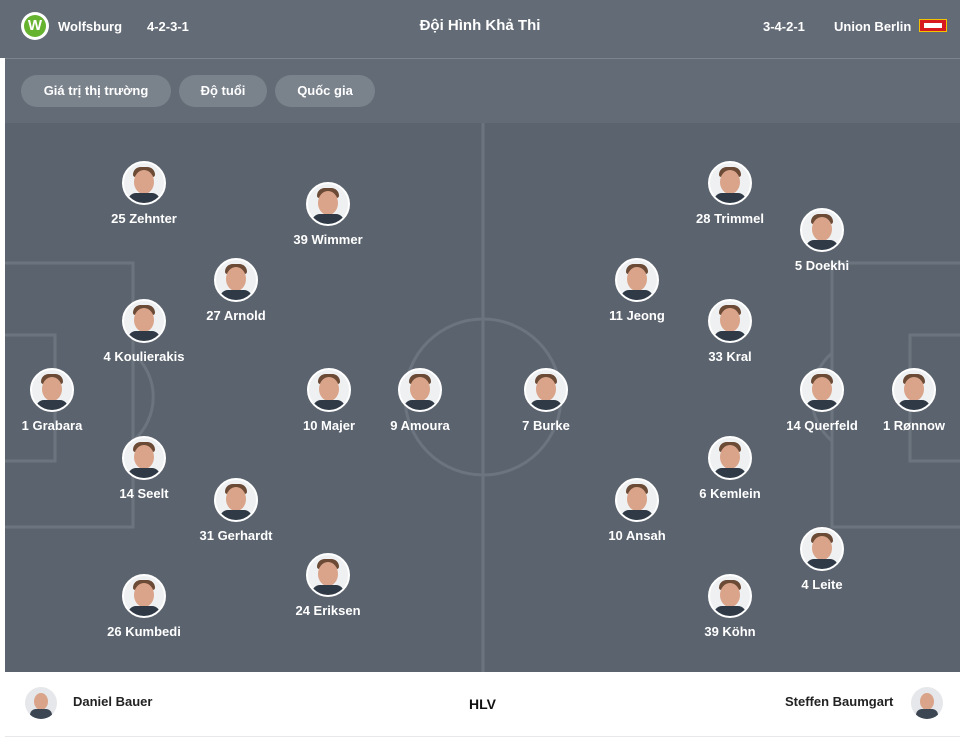 This screenshot has width=960, height=741. Describe the element at coordinates (914, 425) in the screenshot. I see `player-name: 1 Rønnow` at that location.